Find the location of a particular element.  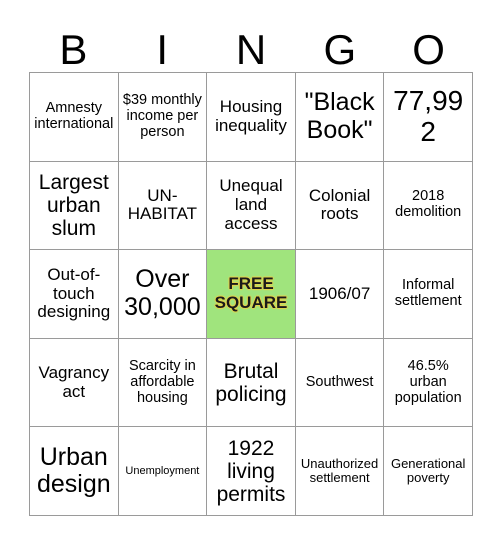

header-letter-i: I is located at coordinates (162, 49).